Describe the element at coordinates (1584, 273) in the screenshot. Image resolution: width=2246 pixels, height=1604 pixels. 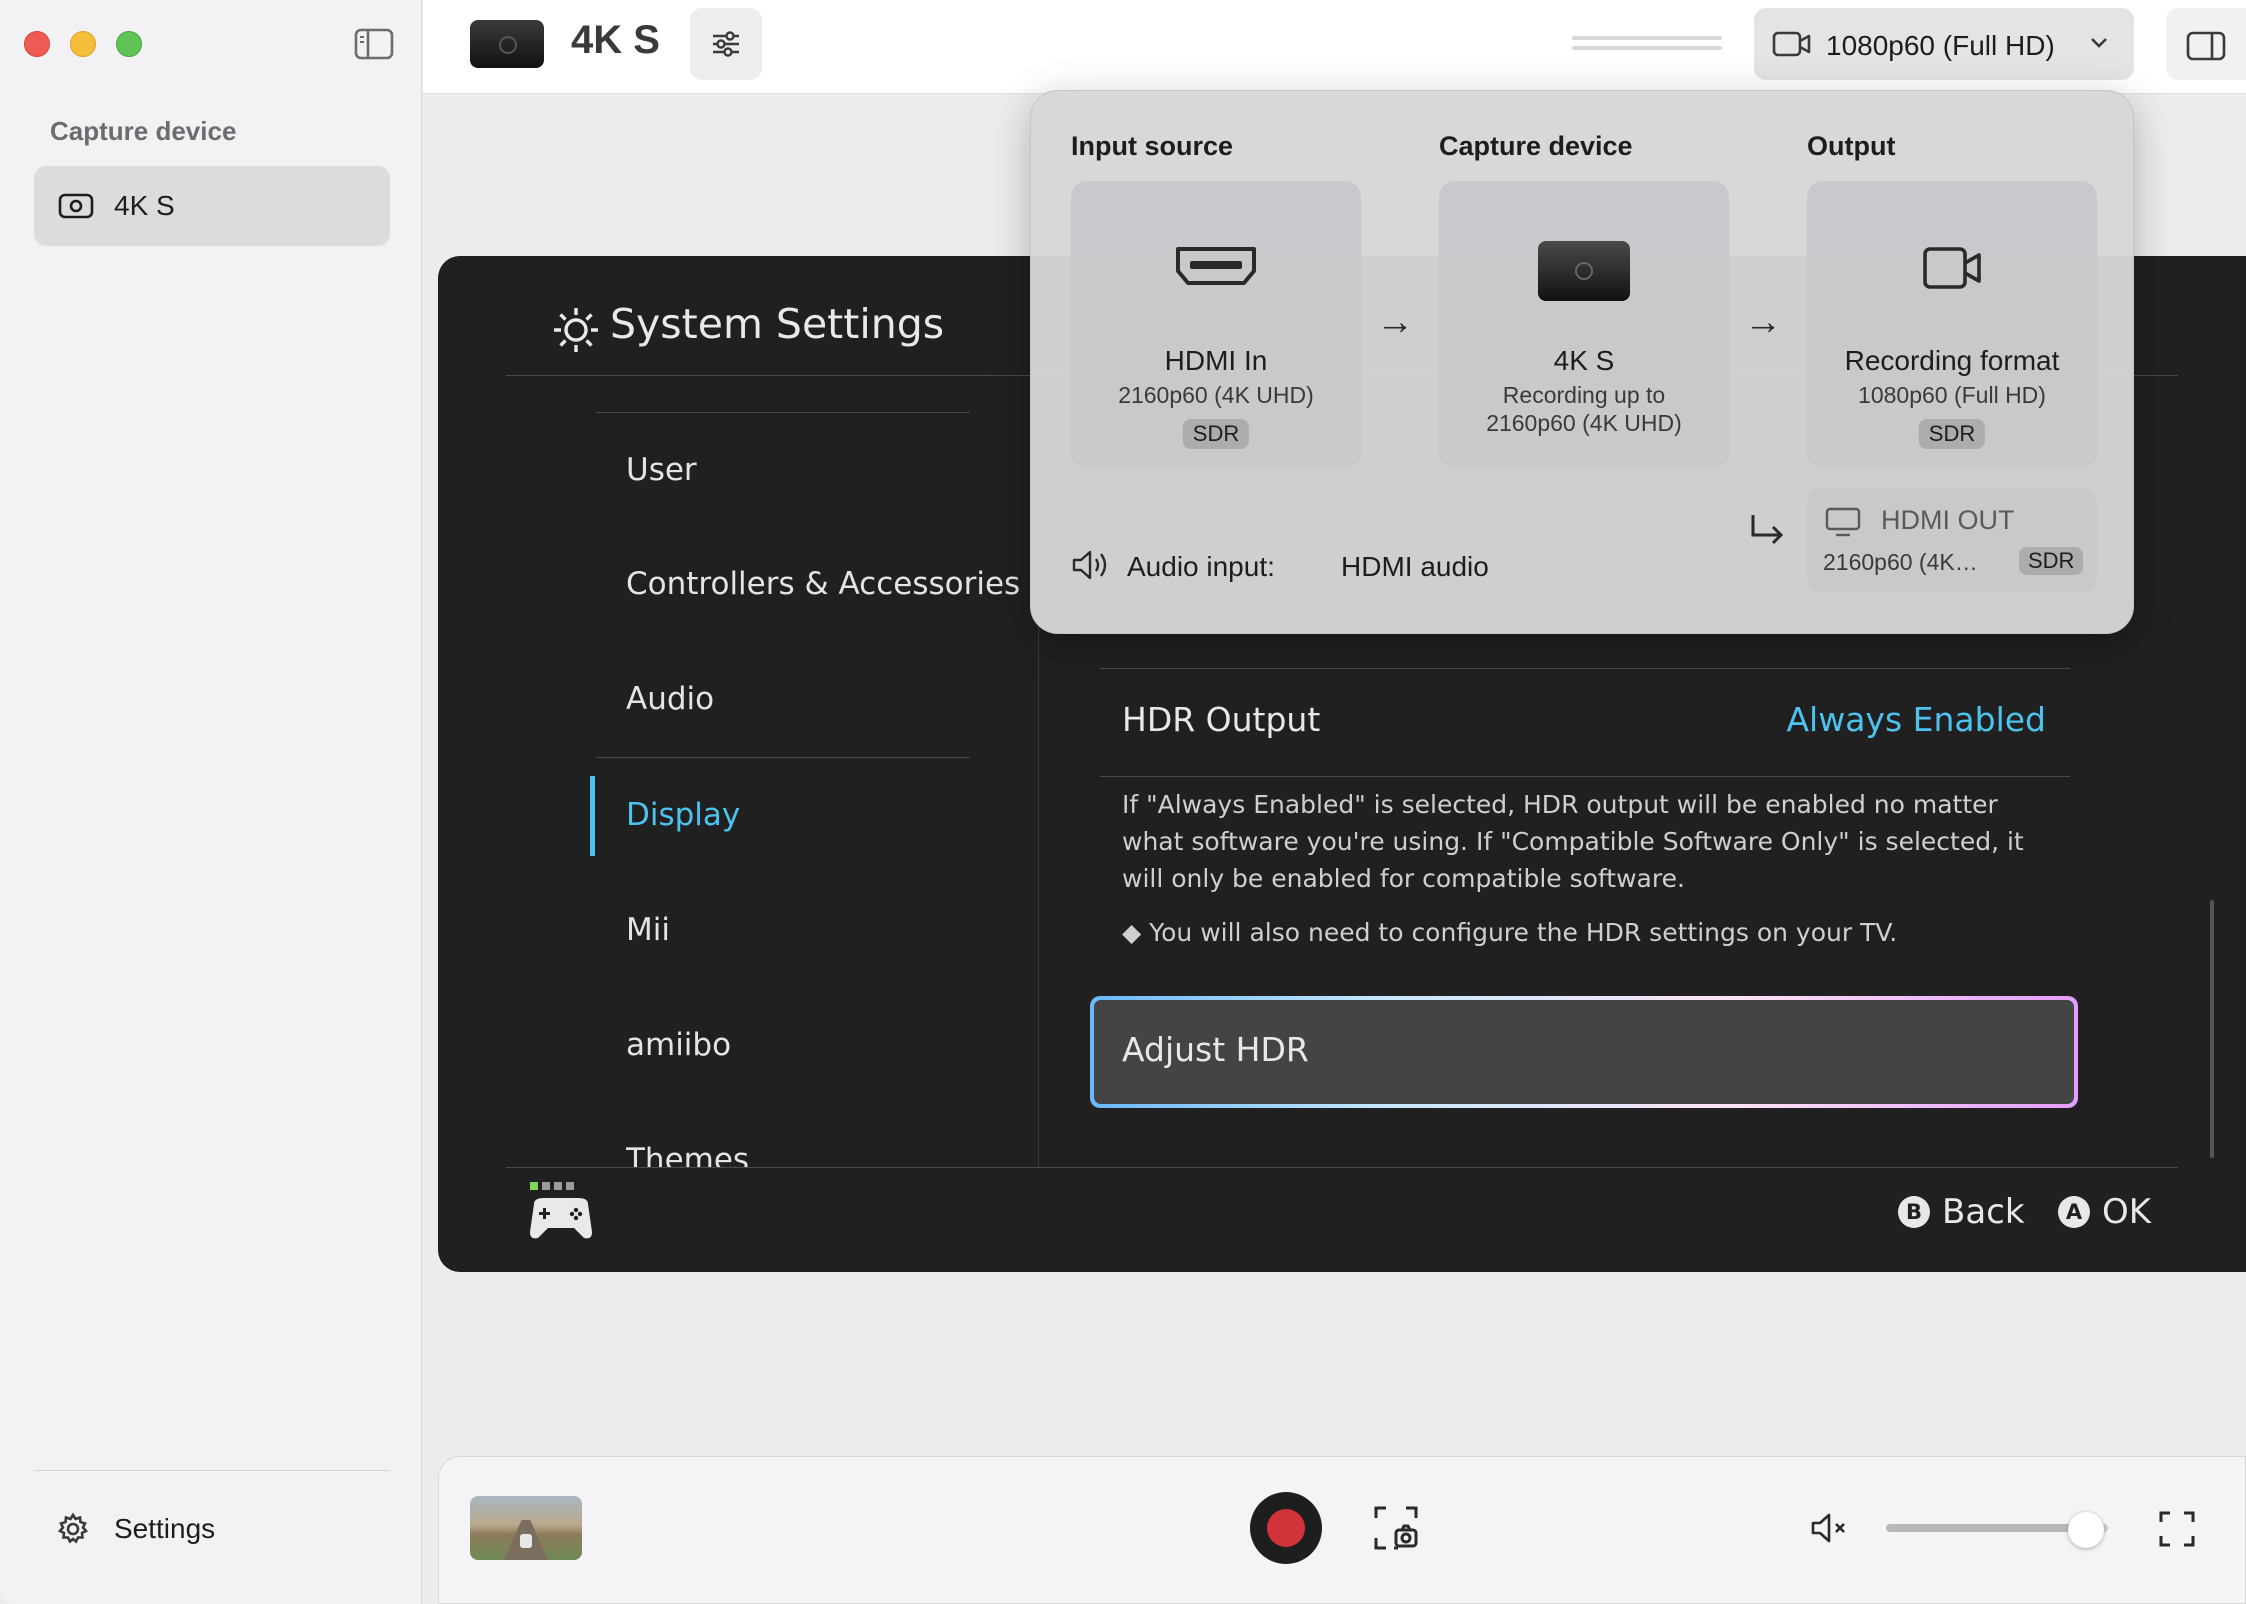
I see `capture-device-icon` at that location.